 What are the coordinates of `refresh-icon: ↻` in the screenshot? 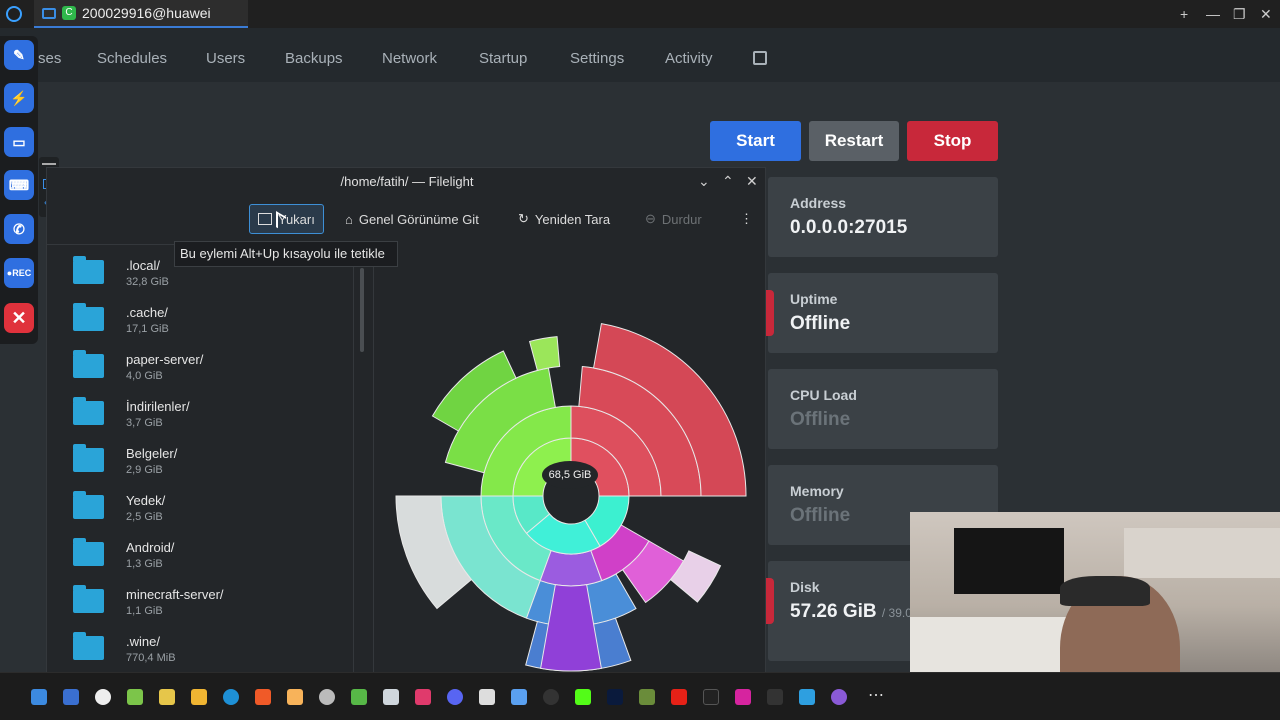 It's located at (523, 218).